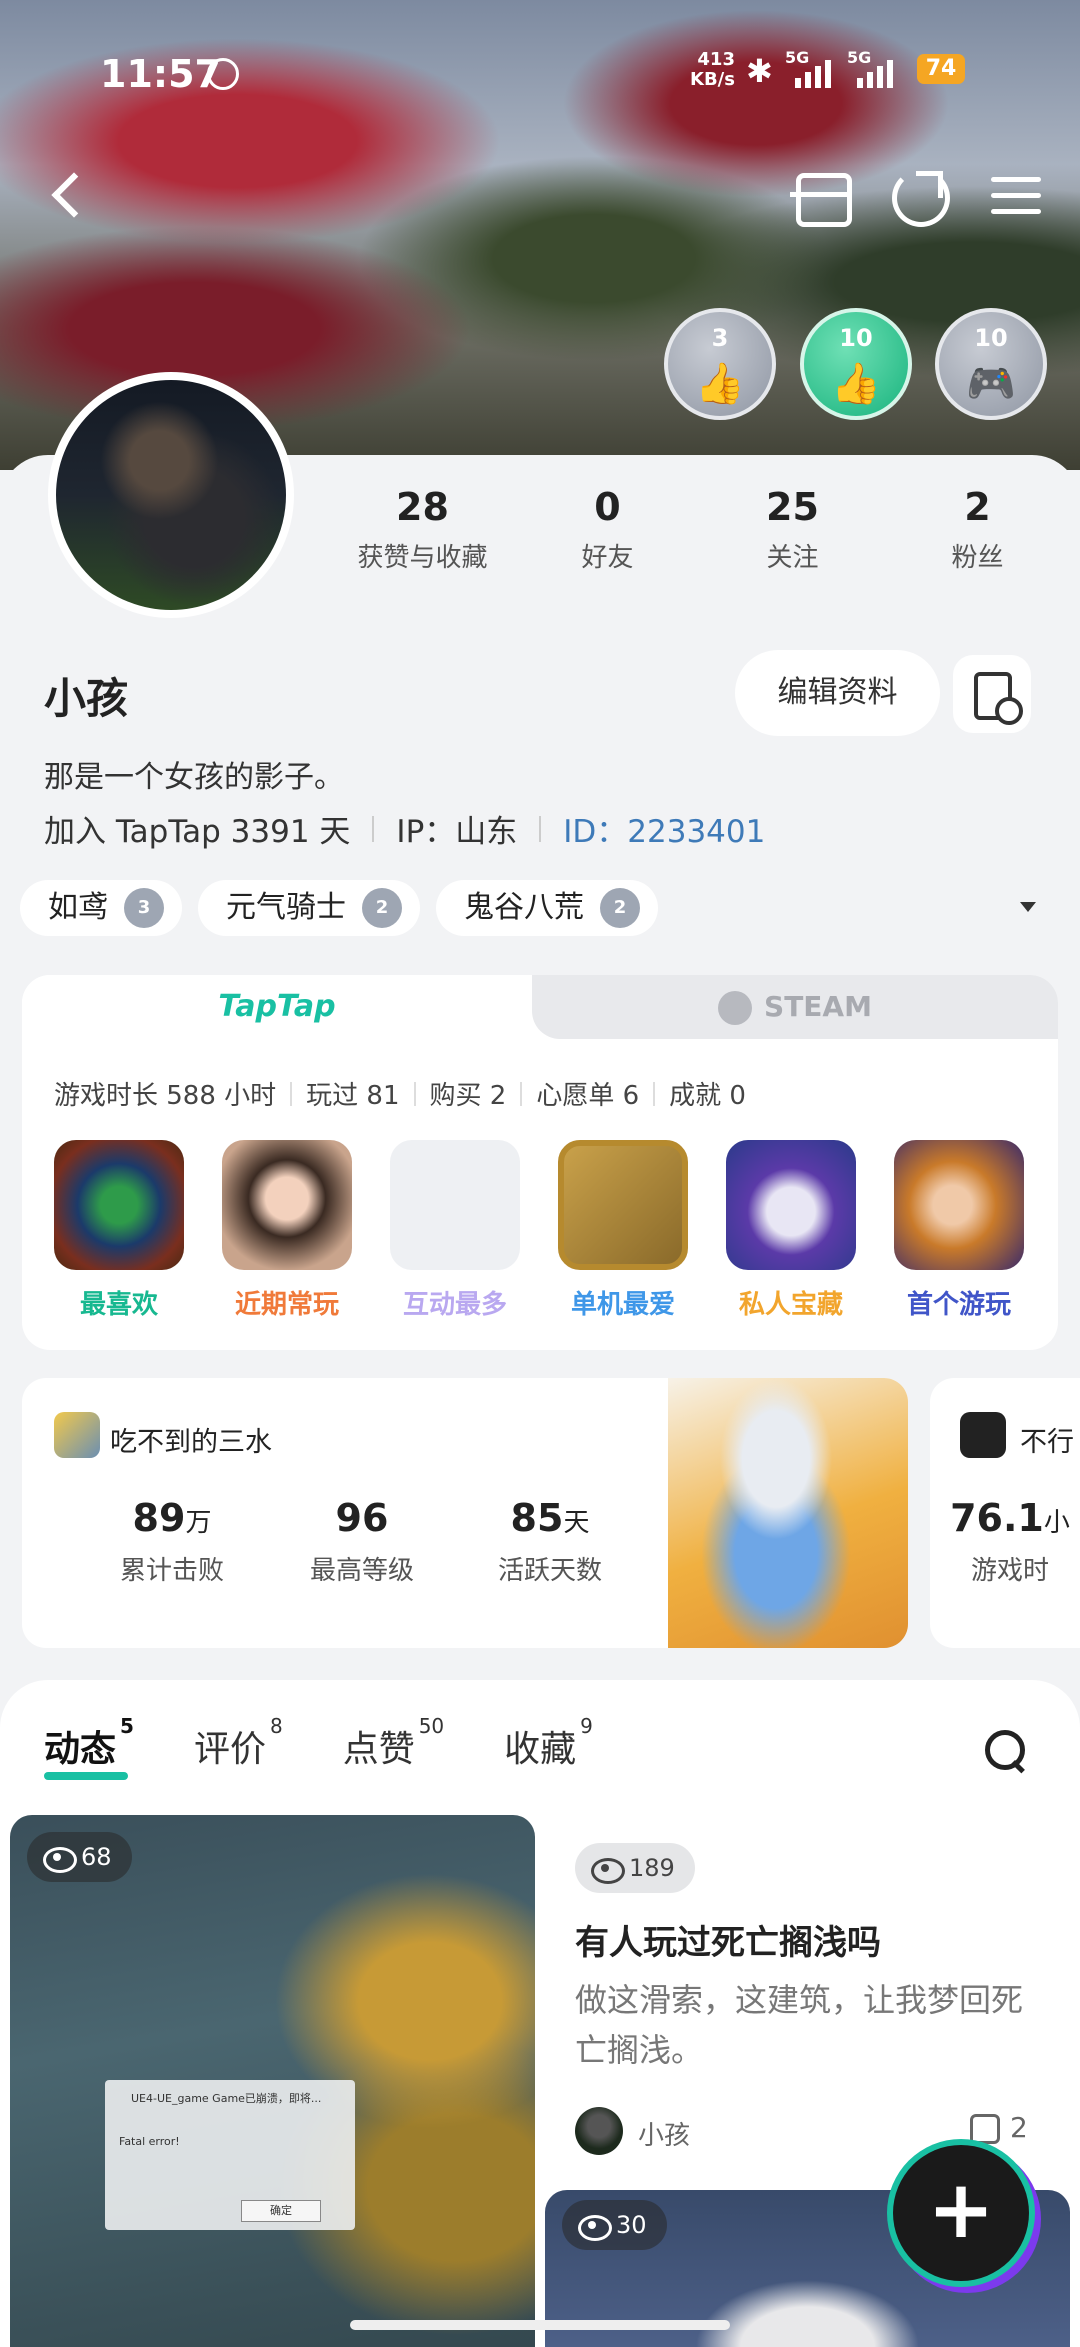 The width and height of the screenshot is (1080, 2347). I want to click on tab-steam: STEAM, so click(795, 1007).